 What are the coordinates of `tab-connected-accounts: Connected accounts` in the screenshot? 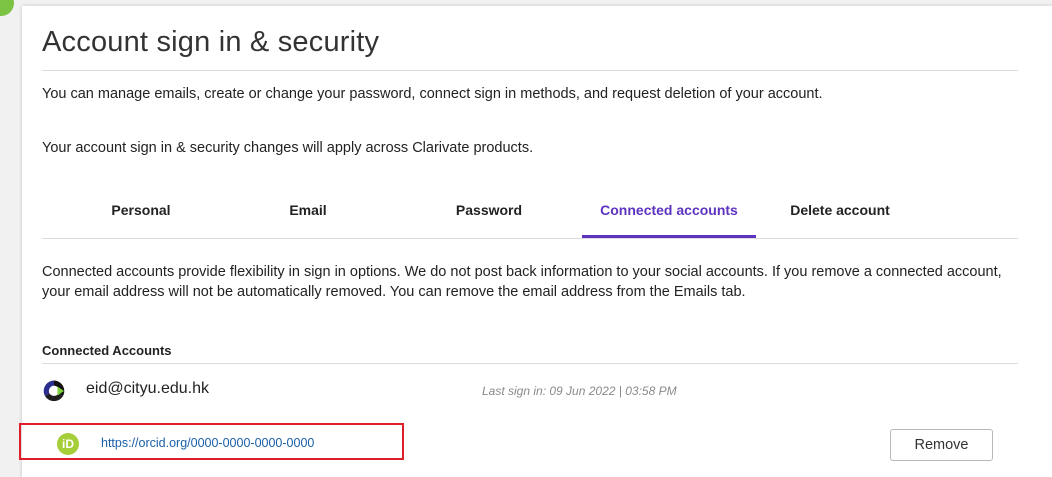 It's located at (669, 220).